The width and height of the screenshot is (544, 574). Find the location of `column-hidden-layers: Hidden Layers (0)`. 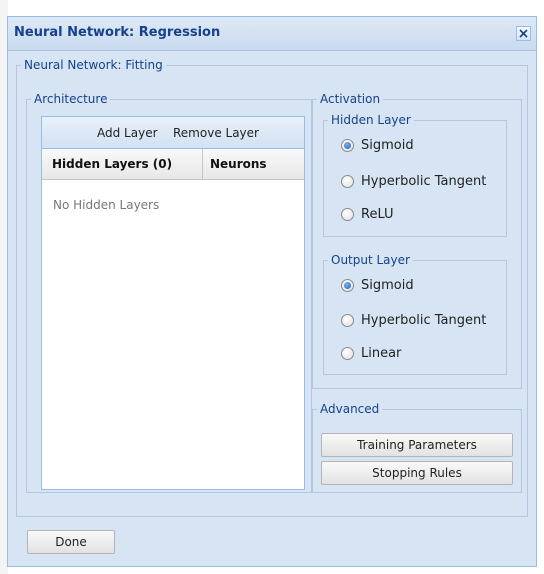

column-hidden-layers: Hidden Layers (0) is located at coordinates (112, 164).